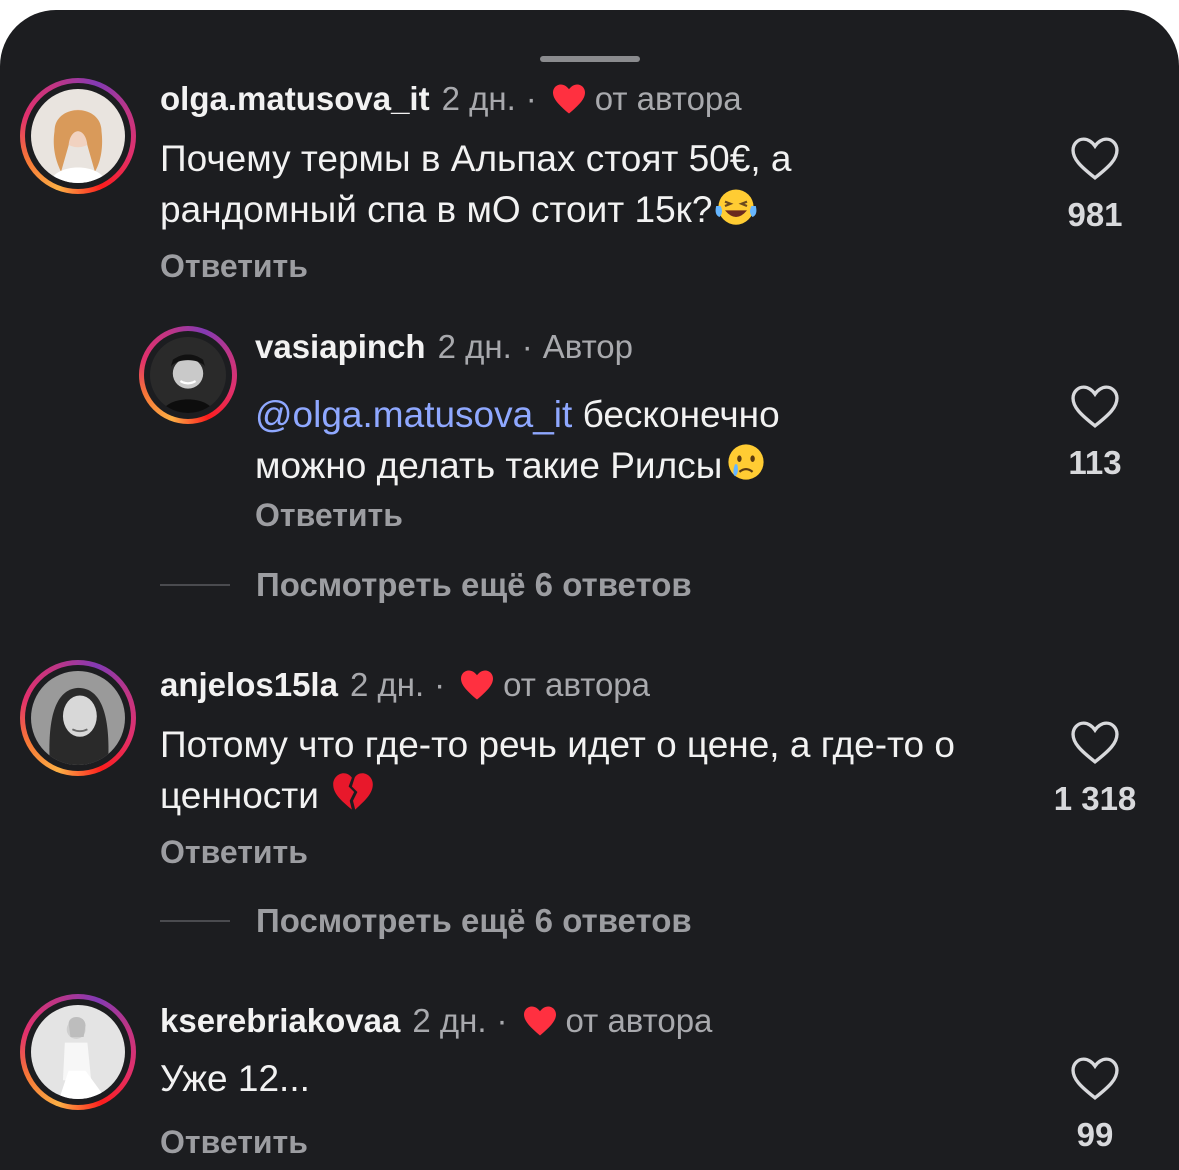 This screenshot has height=1170, width=1179. What do you see at coordinates (413, 414) in the screenshot?
I see `mention-link: @olga.matusova_it` at bounding box center [413, 414].